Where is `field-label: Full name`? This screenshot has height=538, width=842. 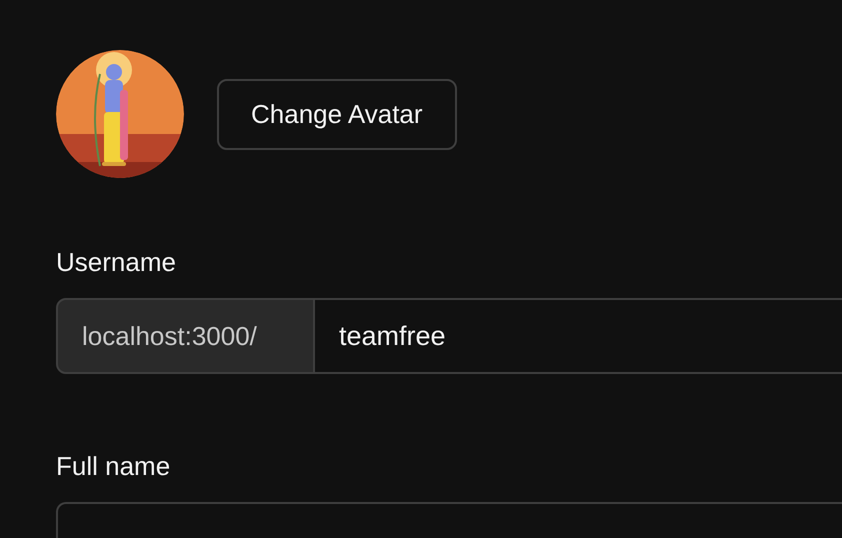
field-label: Full name is located at coordinates (113, 466).